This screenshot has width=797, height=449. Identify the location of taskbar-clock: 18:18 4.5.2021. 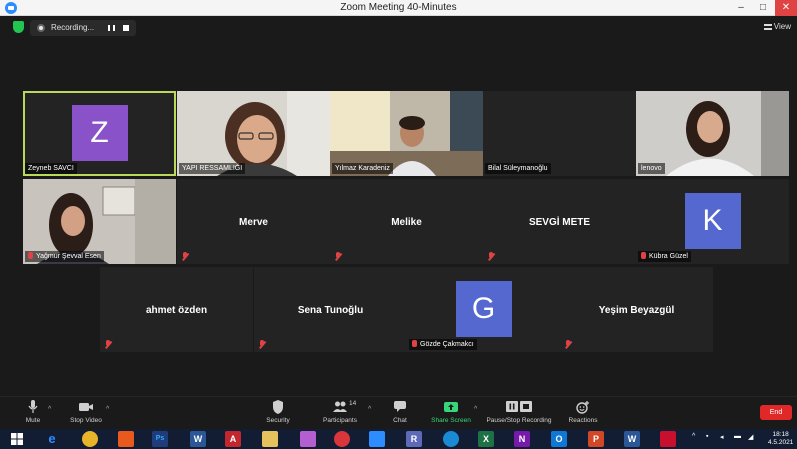
(780, 439).